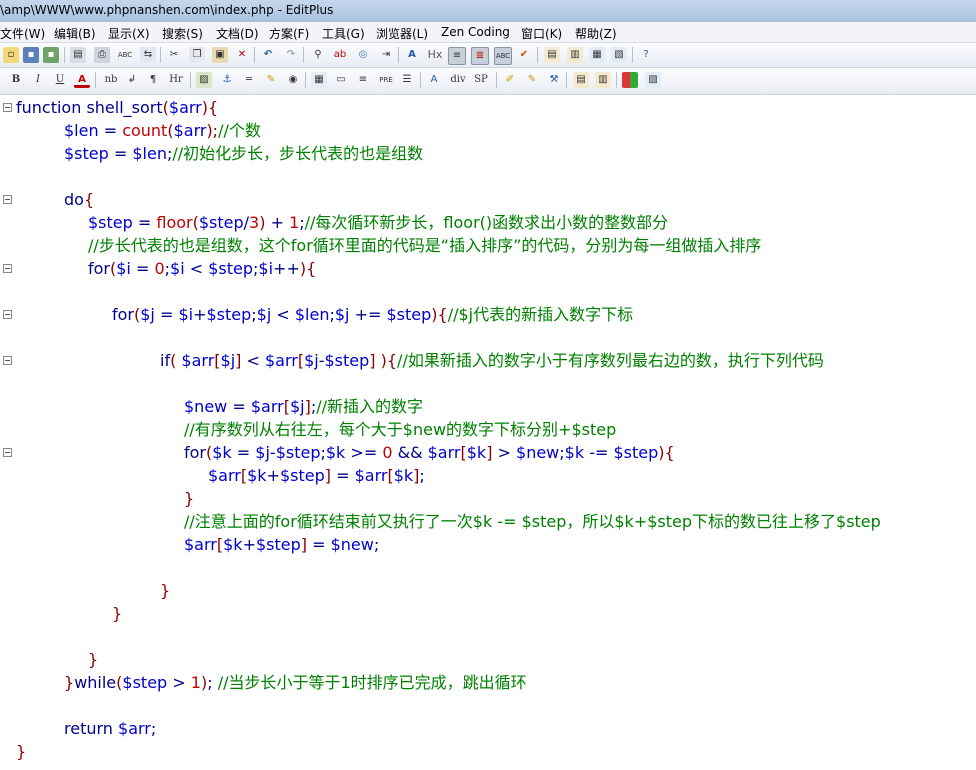 The height and width of the screenshot is (770, 976). What do you see at coordinates (363, 80) in the screenshot?
I see `align-center-icon: ≡` at bounding box center [363, 80].